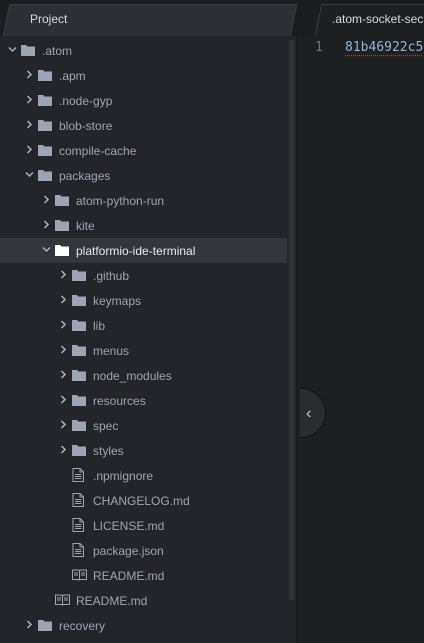  I want to click on tree-item-label: packages, so click(85, 176).